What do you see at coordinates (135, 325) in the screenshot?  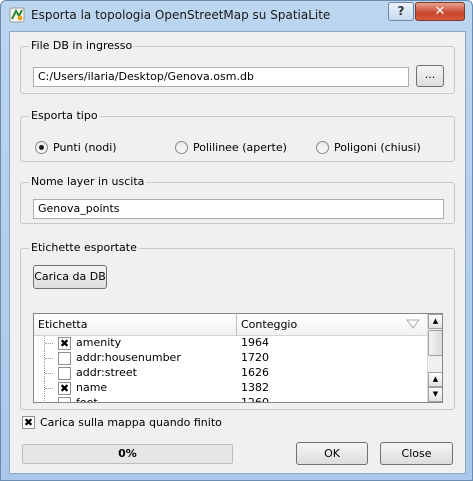 I see `column-header-tag: Etichetta` at bounding box center [135, 325].